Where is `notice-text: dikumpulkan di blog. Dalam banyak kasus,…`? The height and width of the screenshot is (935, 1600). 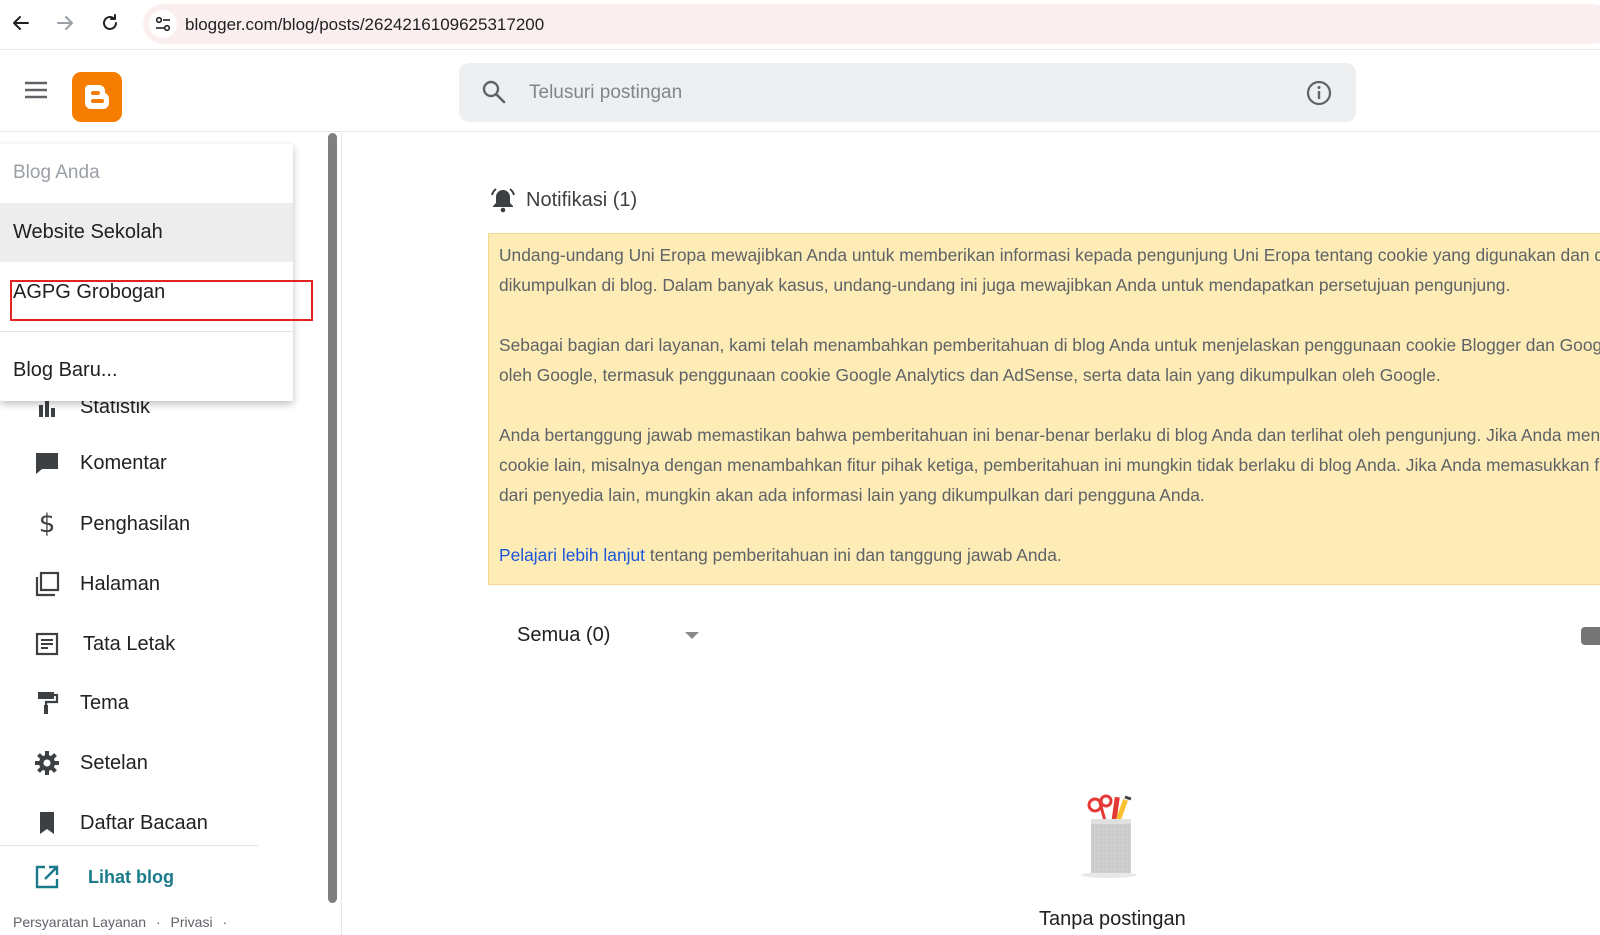
notice-text: dikumpulkan di blog. Dalam banyak kasus,… is located at coordinates (1005, 285).